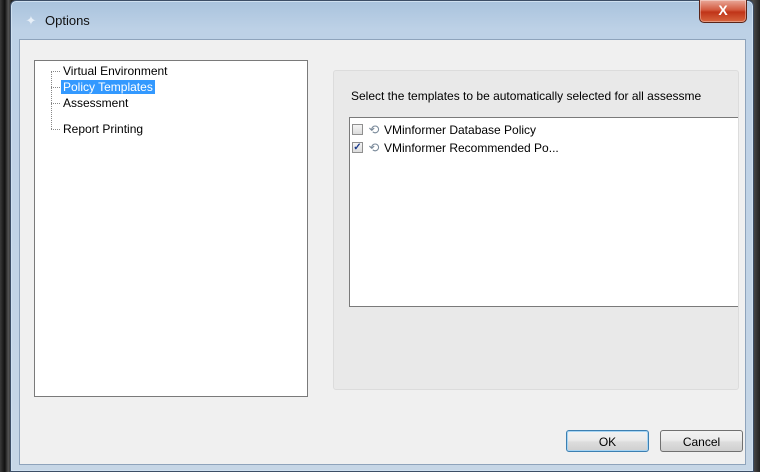 The width and height of the screenshot is (760, 472). I want to click on tree-item-policy-templates: Policy Templates, so click(108, 87).